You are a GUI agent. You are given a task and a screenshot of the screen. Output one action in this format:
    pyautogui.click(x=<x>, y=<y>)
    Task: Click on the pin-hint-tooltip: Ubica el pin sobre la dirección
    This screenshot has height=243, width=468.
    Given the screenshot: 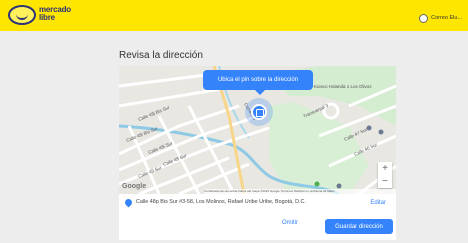 What is the action you would take?
    pyautogui.click(x=258, y=82)
    